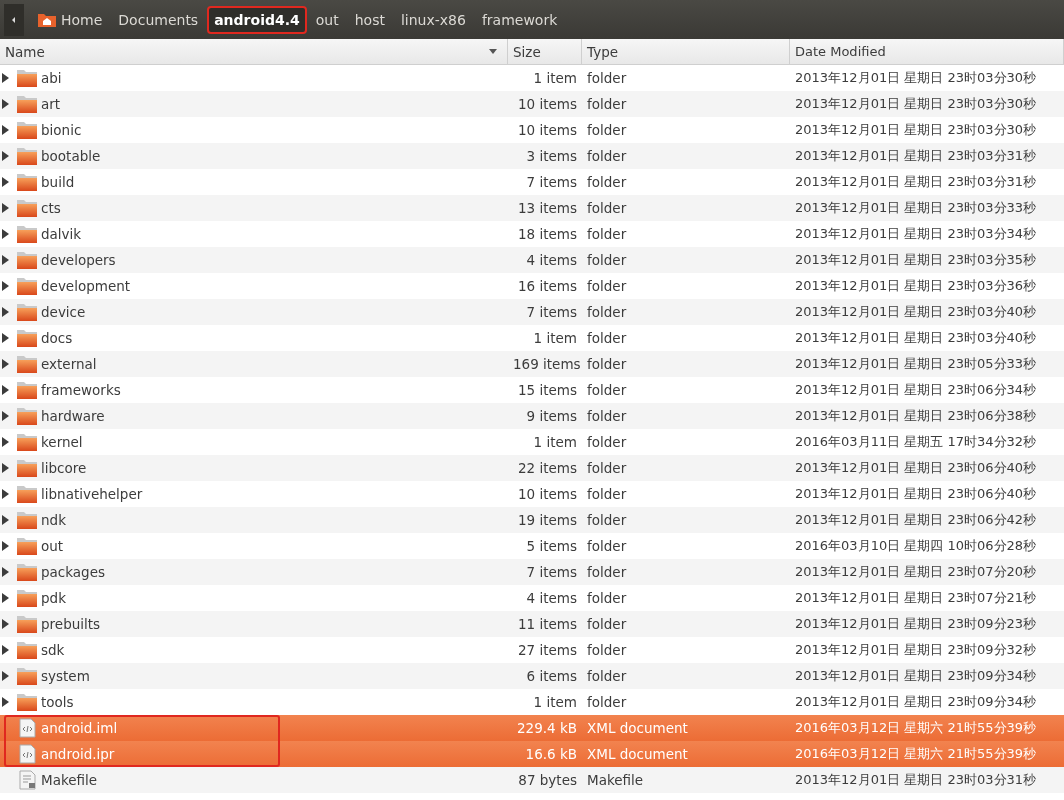 Image resolution: width=1064 pixels, height=800 pixels. I want to click on breadcrumb-button: Home, so click(70, 19).